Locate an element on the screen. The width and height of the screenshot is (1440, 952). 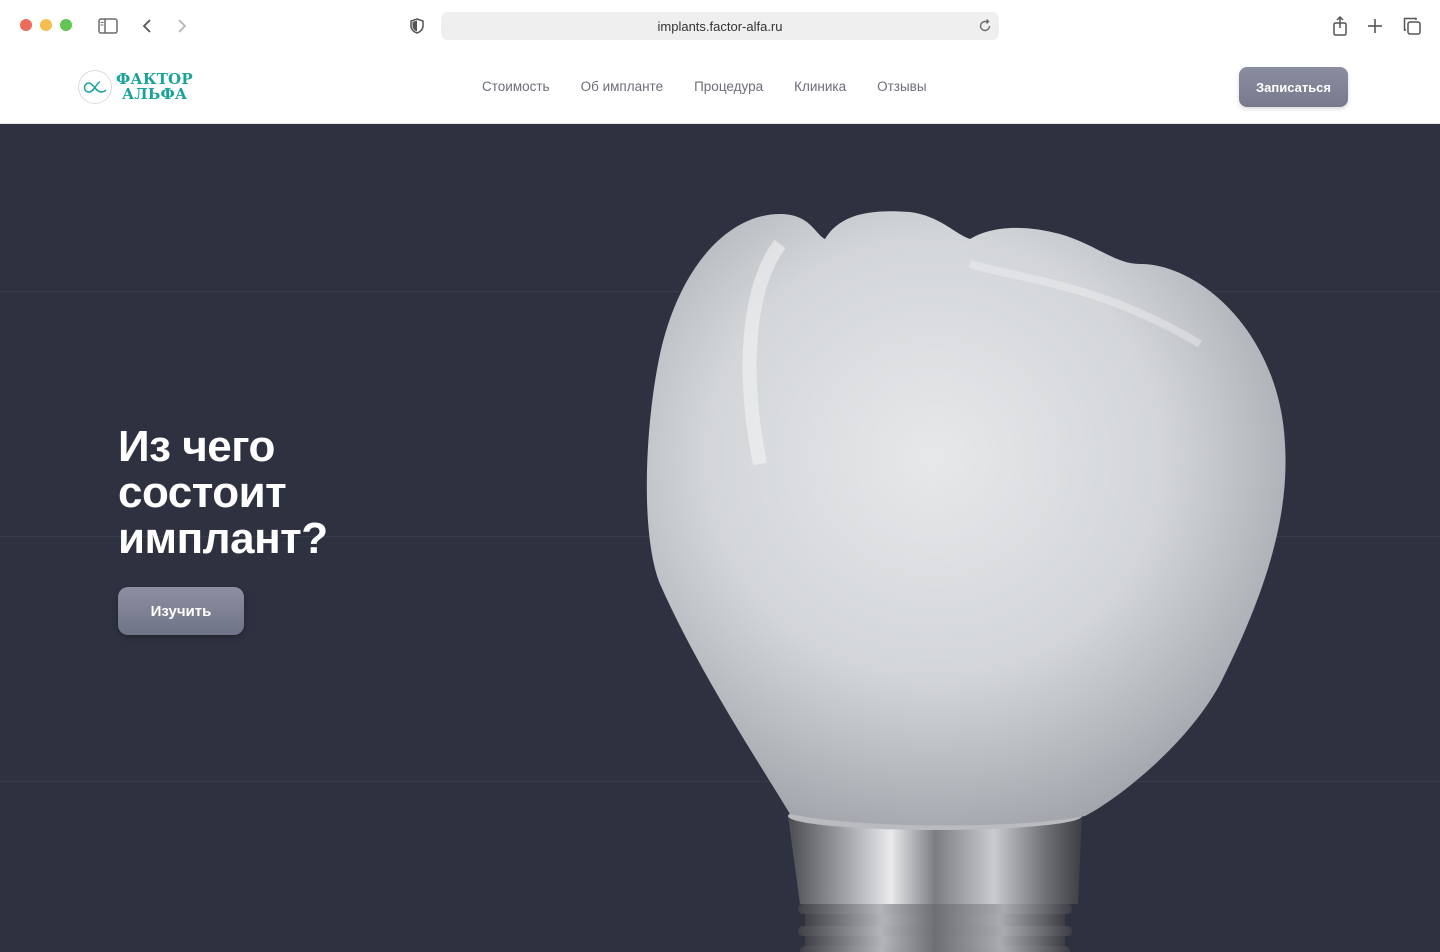
url-text: implants.factor-alfa.ru is located at coordinates (720, 26).